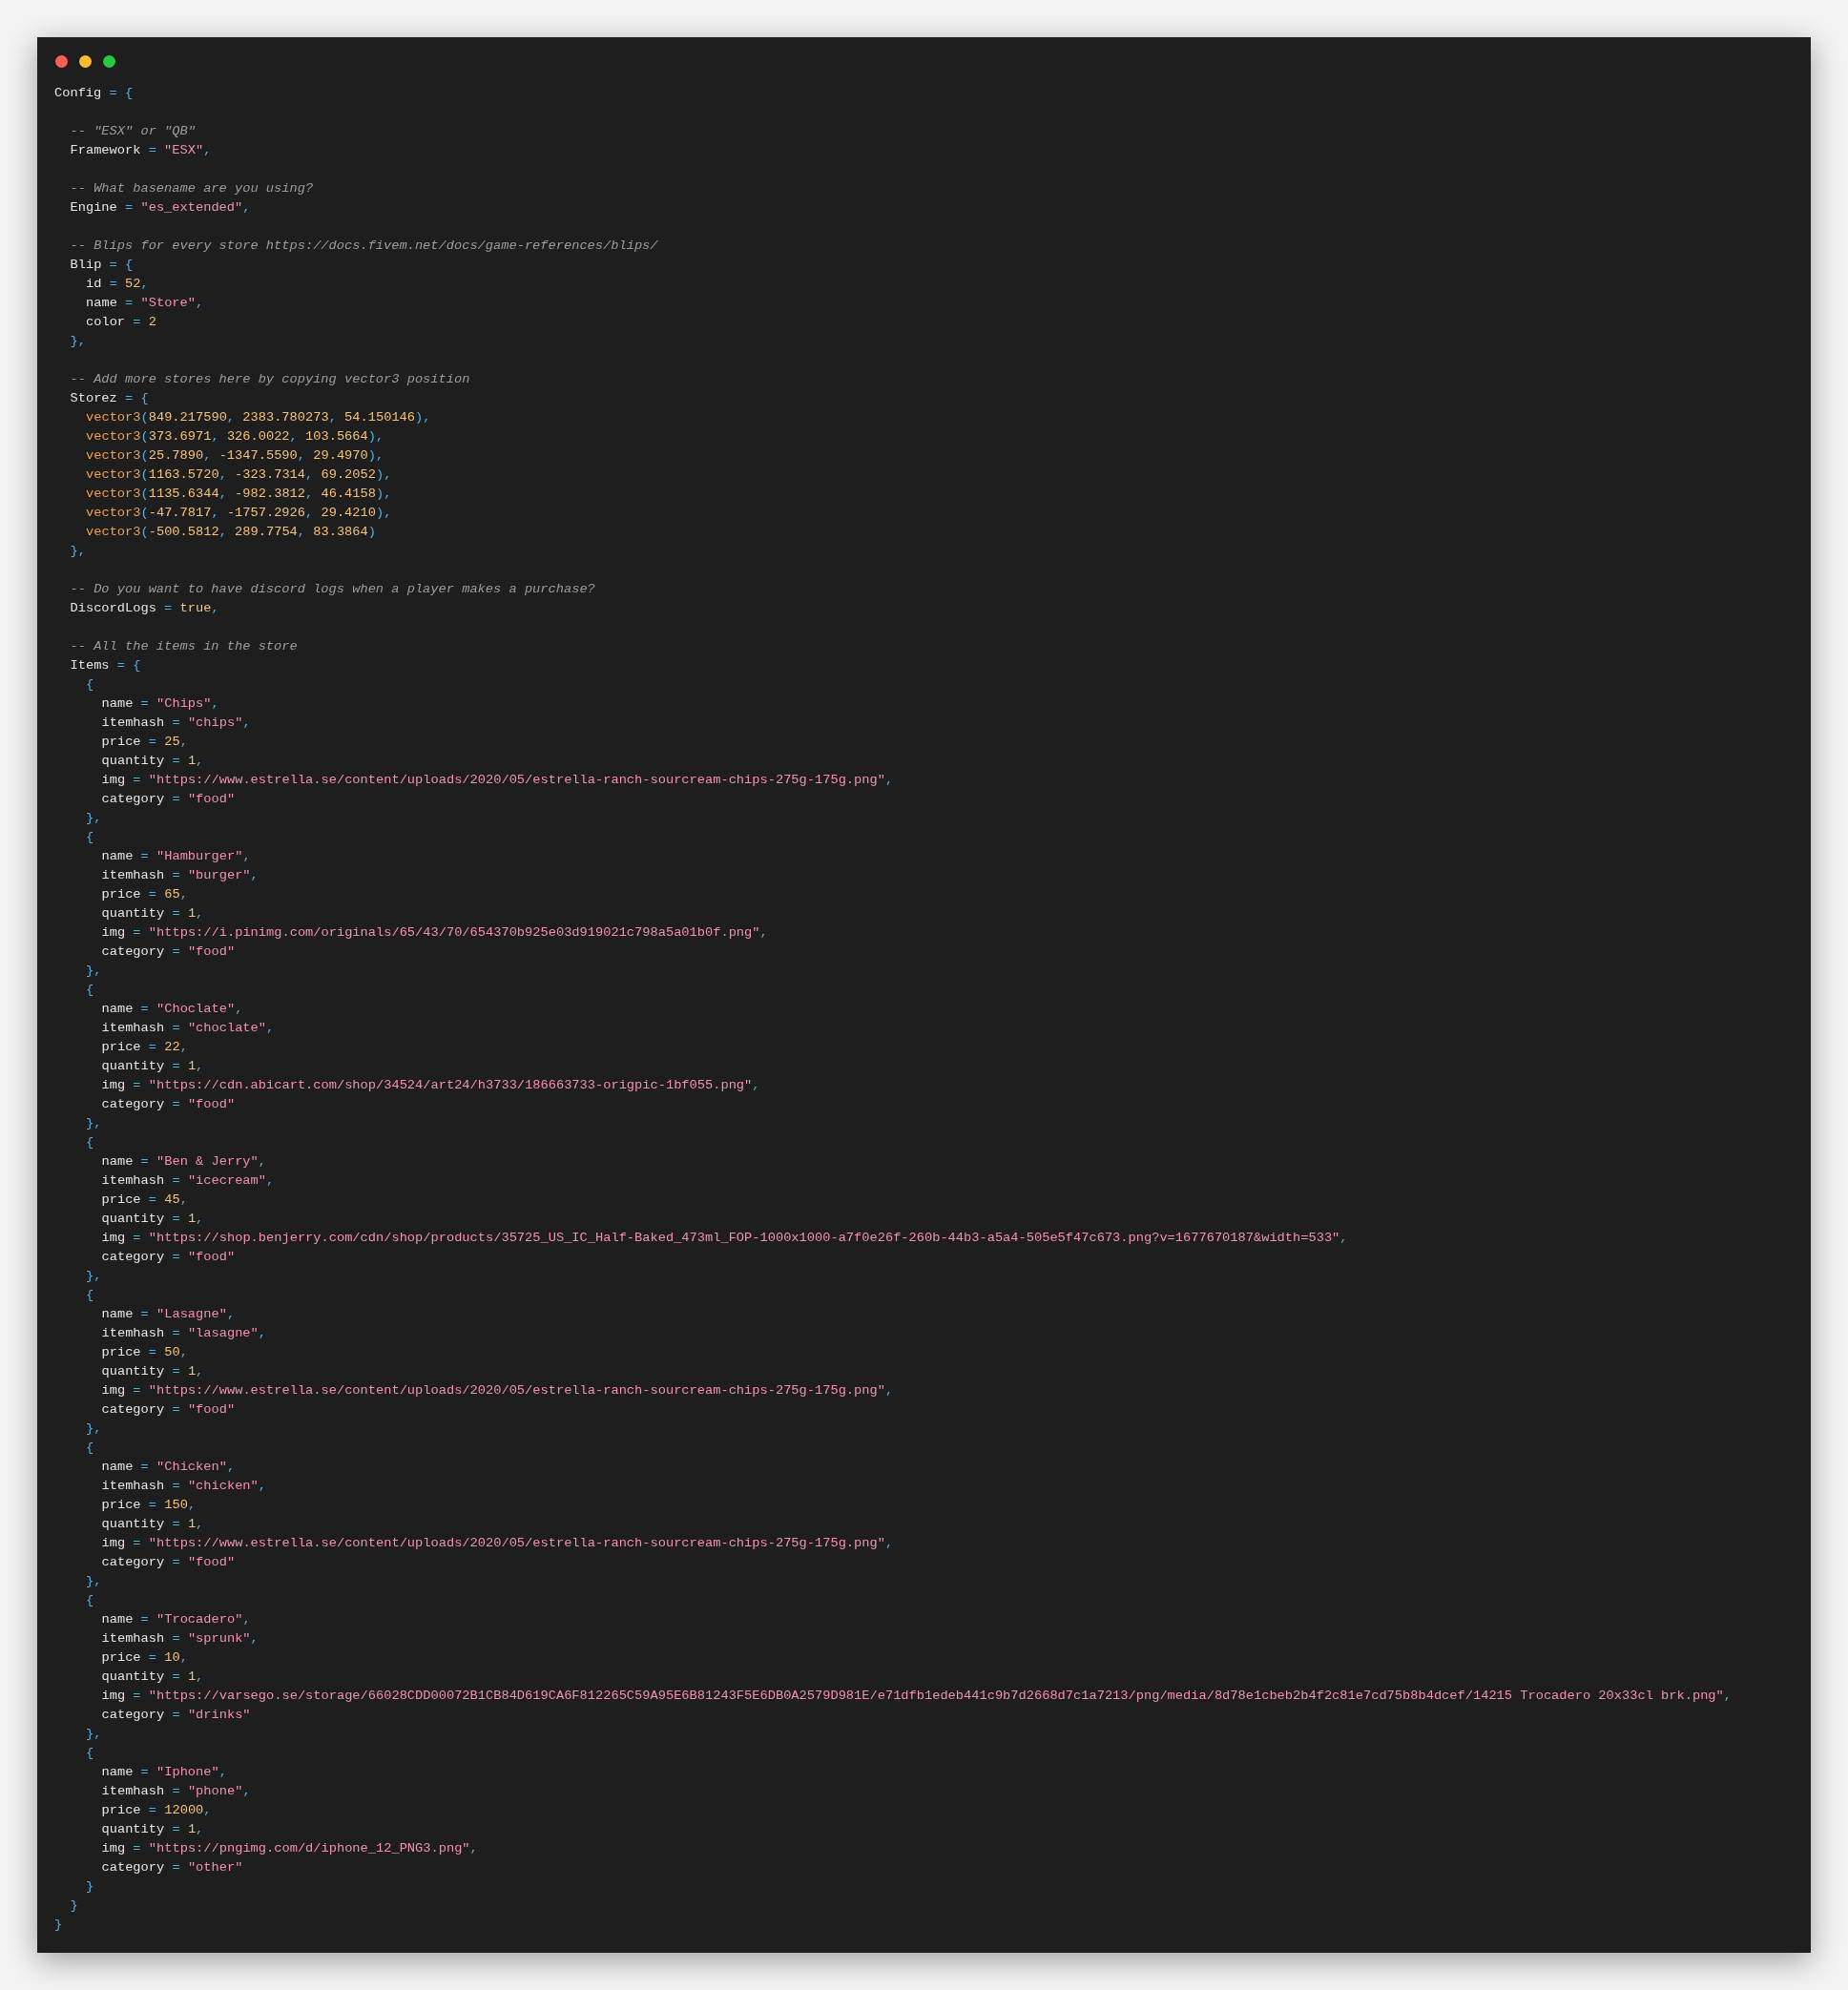  I want to click on code-line: img = "https://i.pinimg.com/originals/65/43/70/654370b925e03d919021c798a5a01b0f.png",, so click(434, 933).